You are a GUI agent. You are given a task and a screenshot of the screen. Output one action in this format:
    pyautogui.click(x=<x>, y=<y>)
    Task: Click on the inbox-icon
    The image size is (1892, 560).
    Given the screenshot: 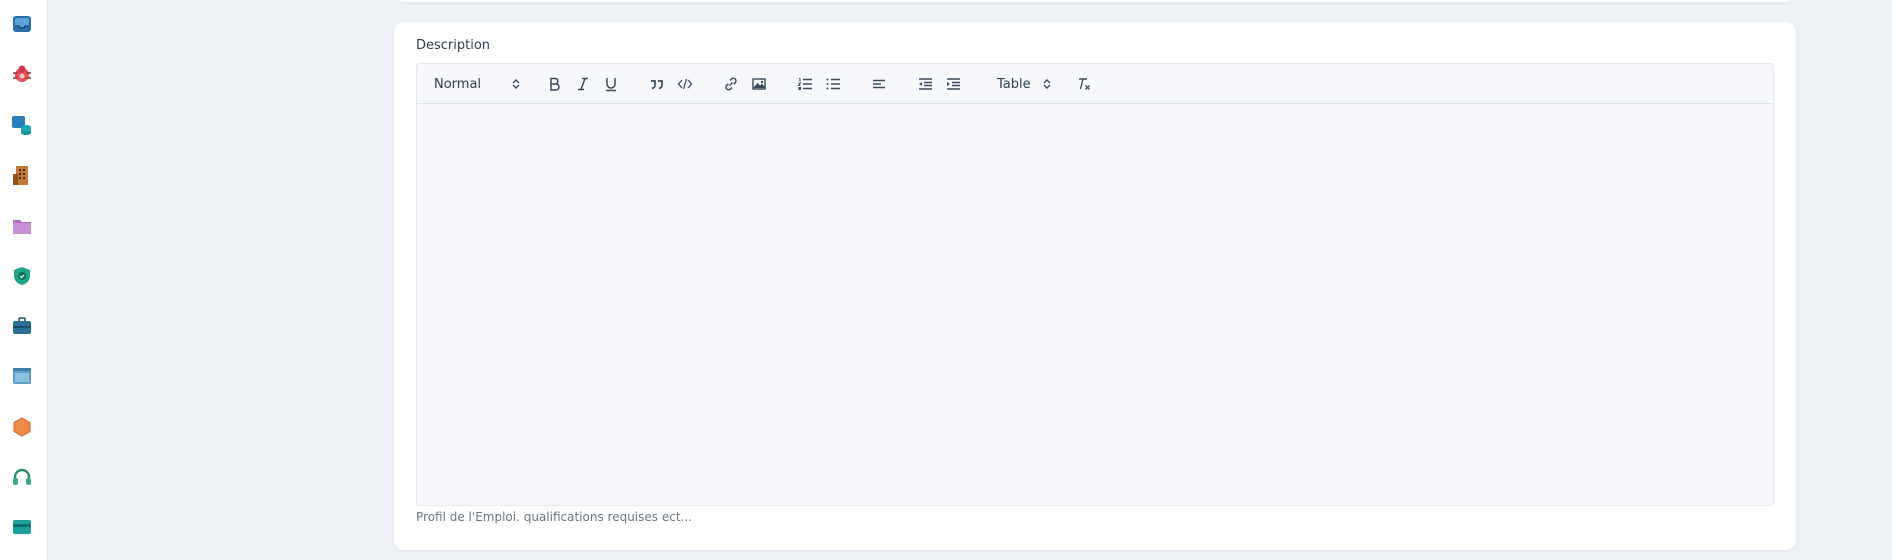 What is the action you would take?
    pyautogui.click(x=22, y=24)
    